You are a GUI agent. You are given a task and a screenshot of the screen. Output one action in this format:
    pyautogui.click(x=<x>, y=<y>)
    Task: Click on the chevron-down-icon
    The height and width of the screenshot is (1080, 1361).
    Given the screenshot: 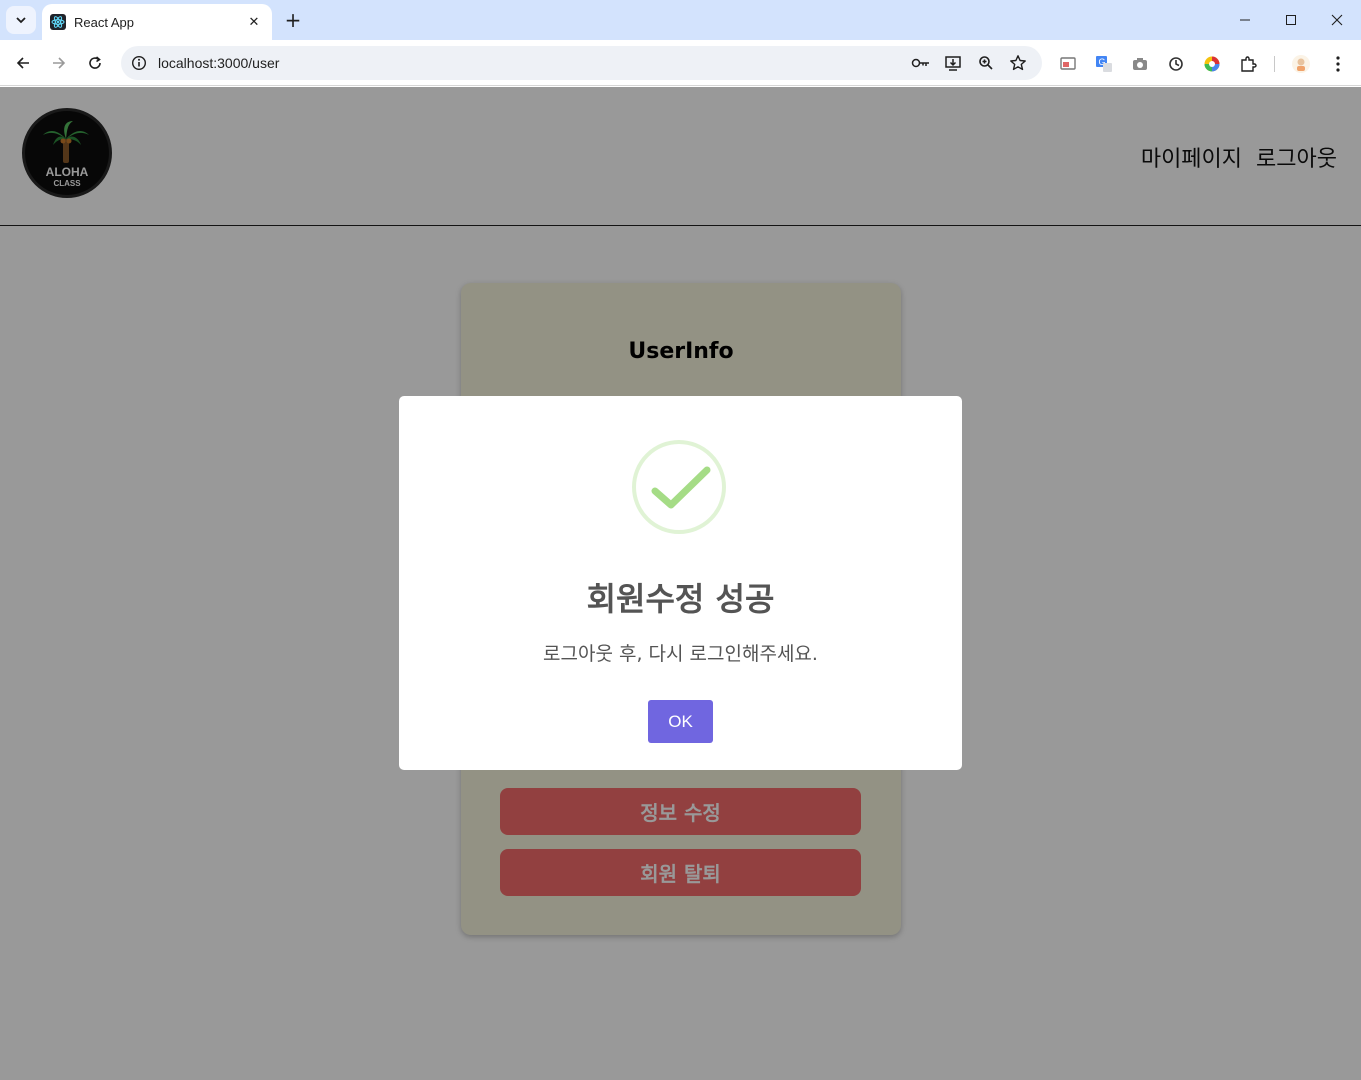 What is the action you would take?
    pyautogui.click(x=21, y=20)
    